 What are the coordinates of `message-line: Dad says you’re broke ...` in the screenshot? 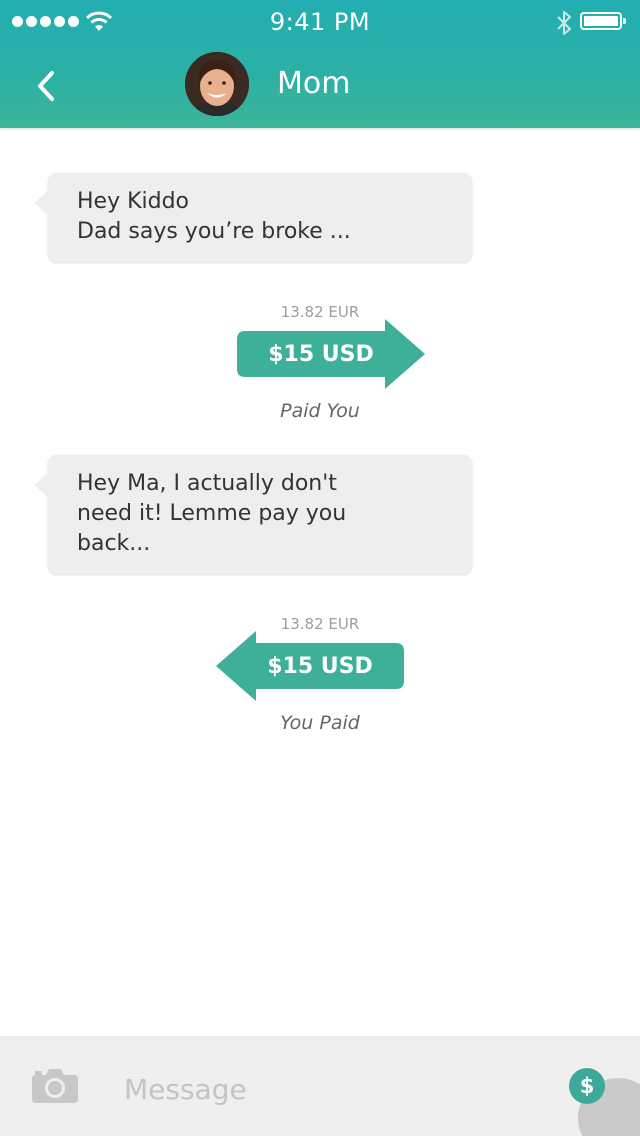 It's located at (214, 231).